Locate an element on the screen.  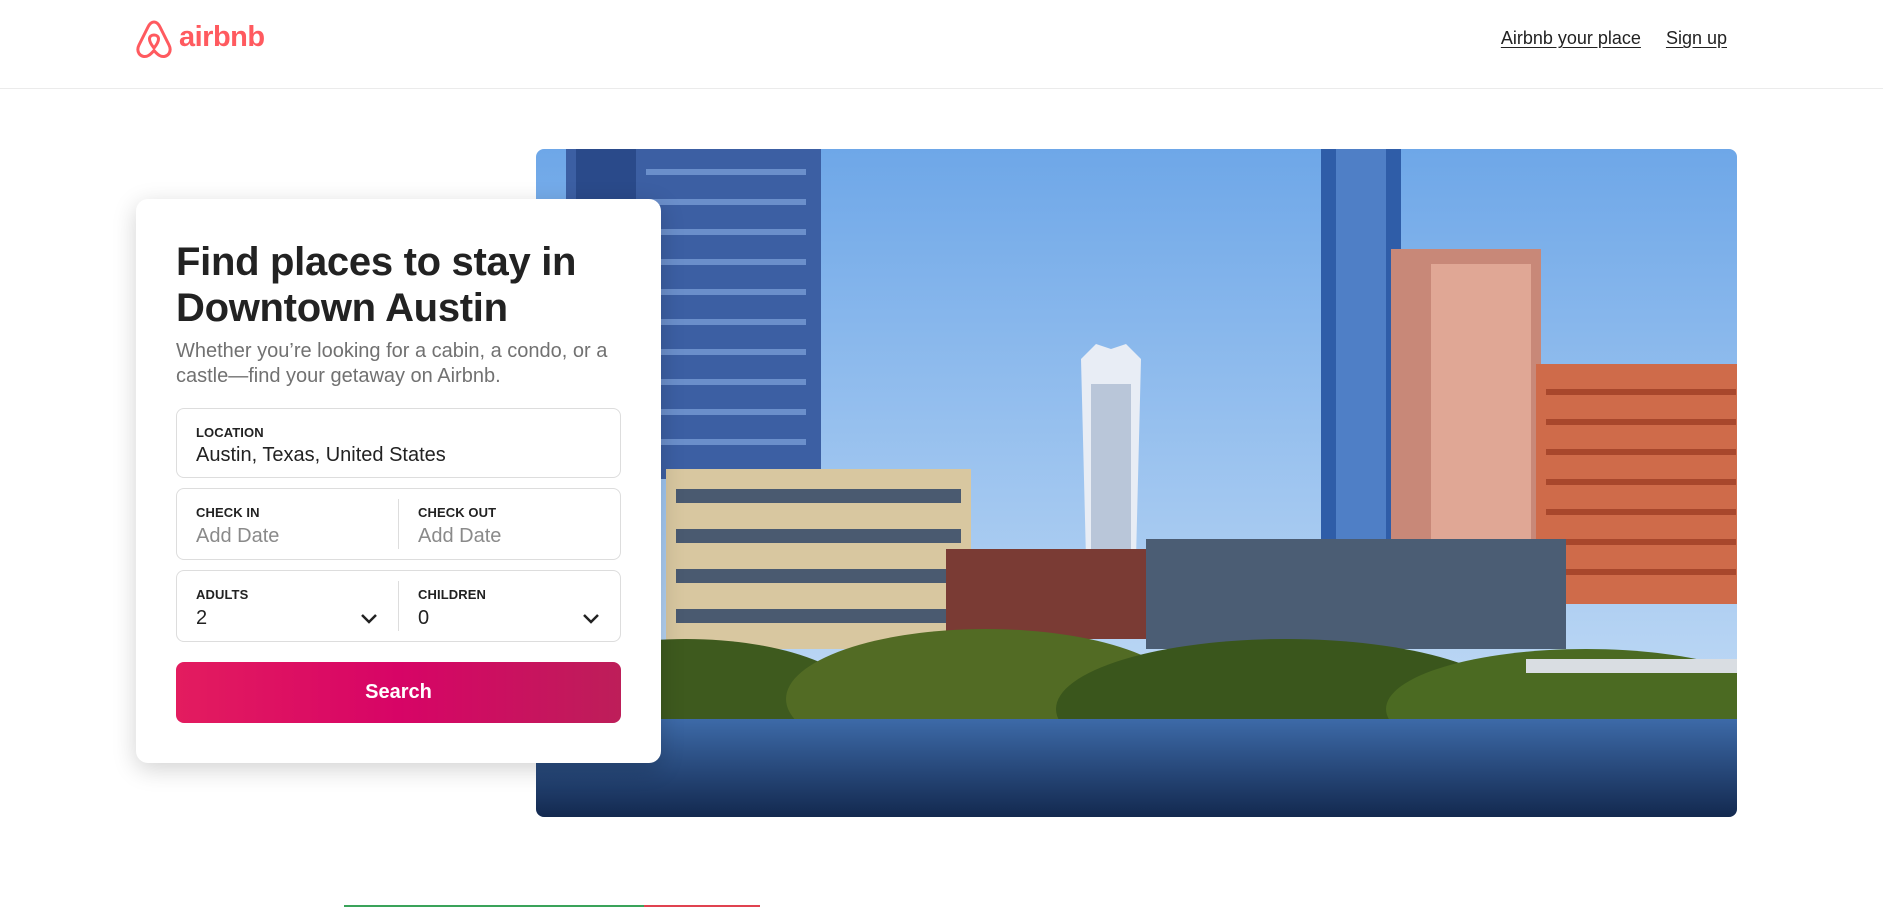
guests-divider is located at coordinates (398, 606).